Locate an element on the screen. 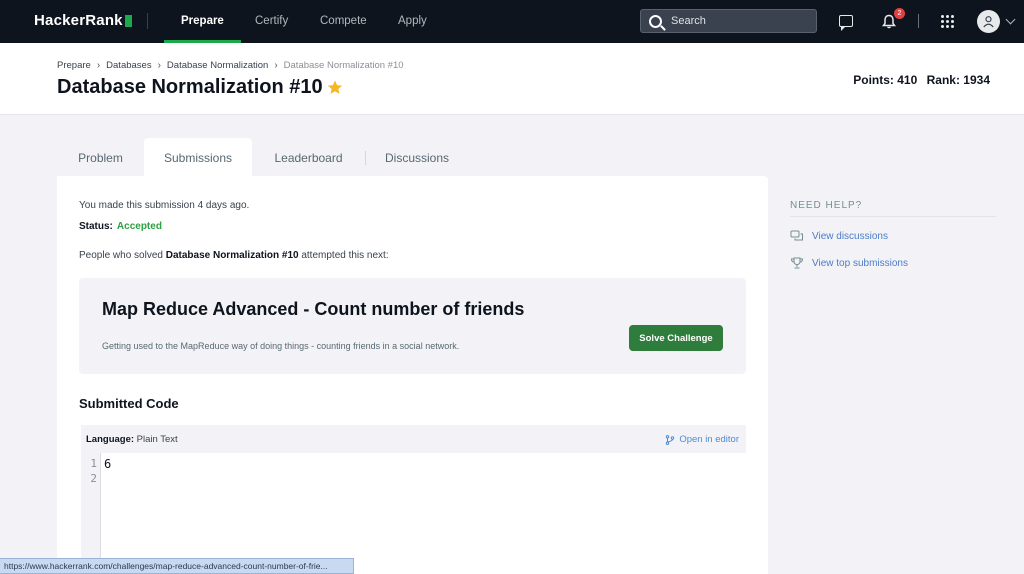 This screenshot has width=1024, height=574. breadcrumb-current: Database Normalization #10 is located at coordinates (343, 65).